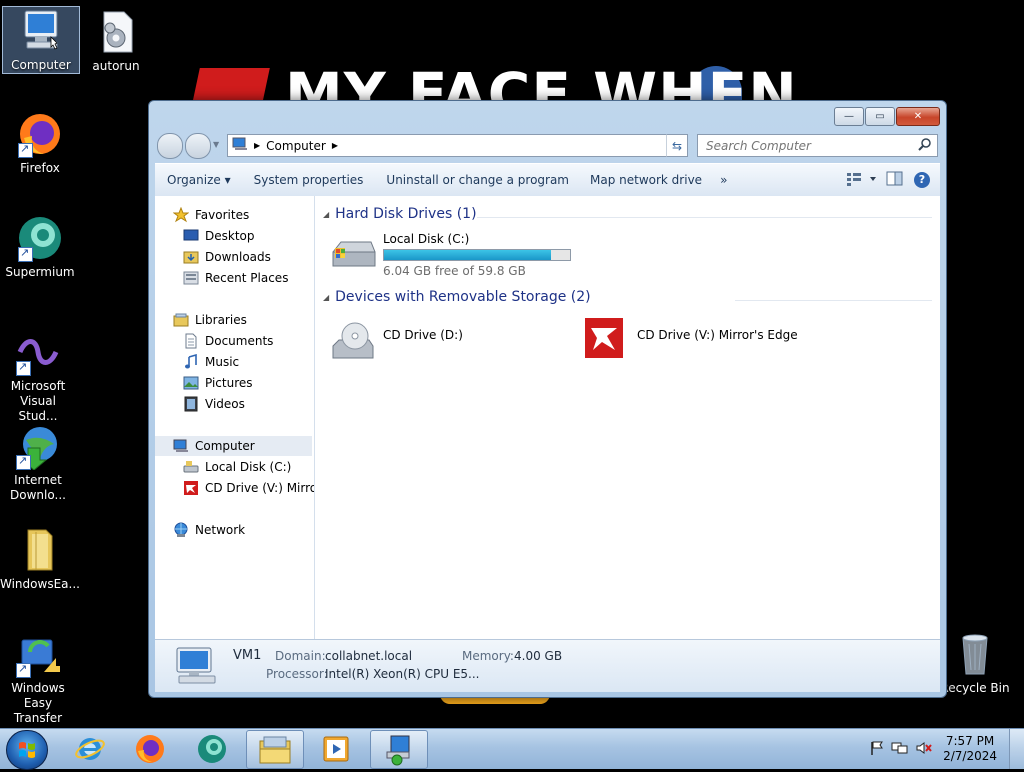  What do you see at coordinates (895, 180) in the screenshot?
I see `preview-pane-icon` at bounding box center [895, 180].